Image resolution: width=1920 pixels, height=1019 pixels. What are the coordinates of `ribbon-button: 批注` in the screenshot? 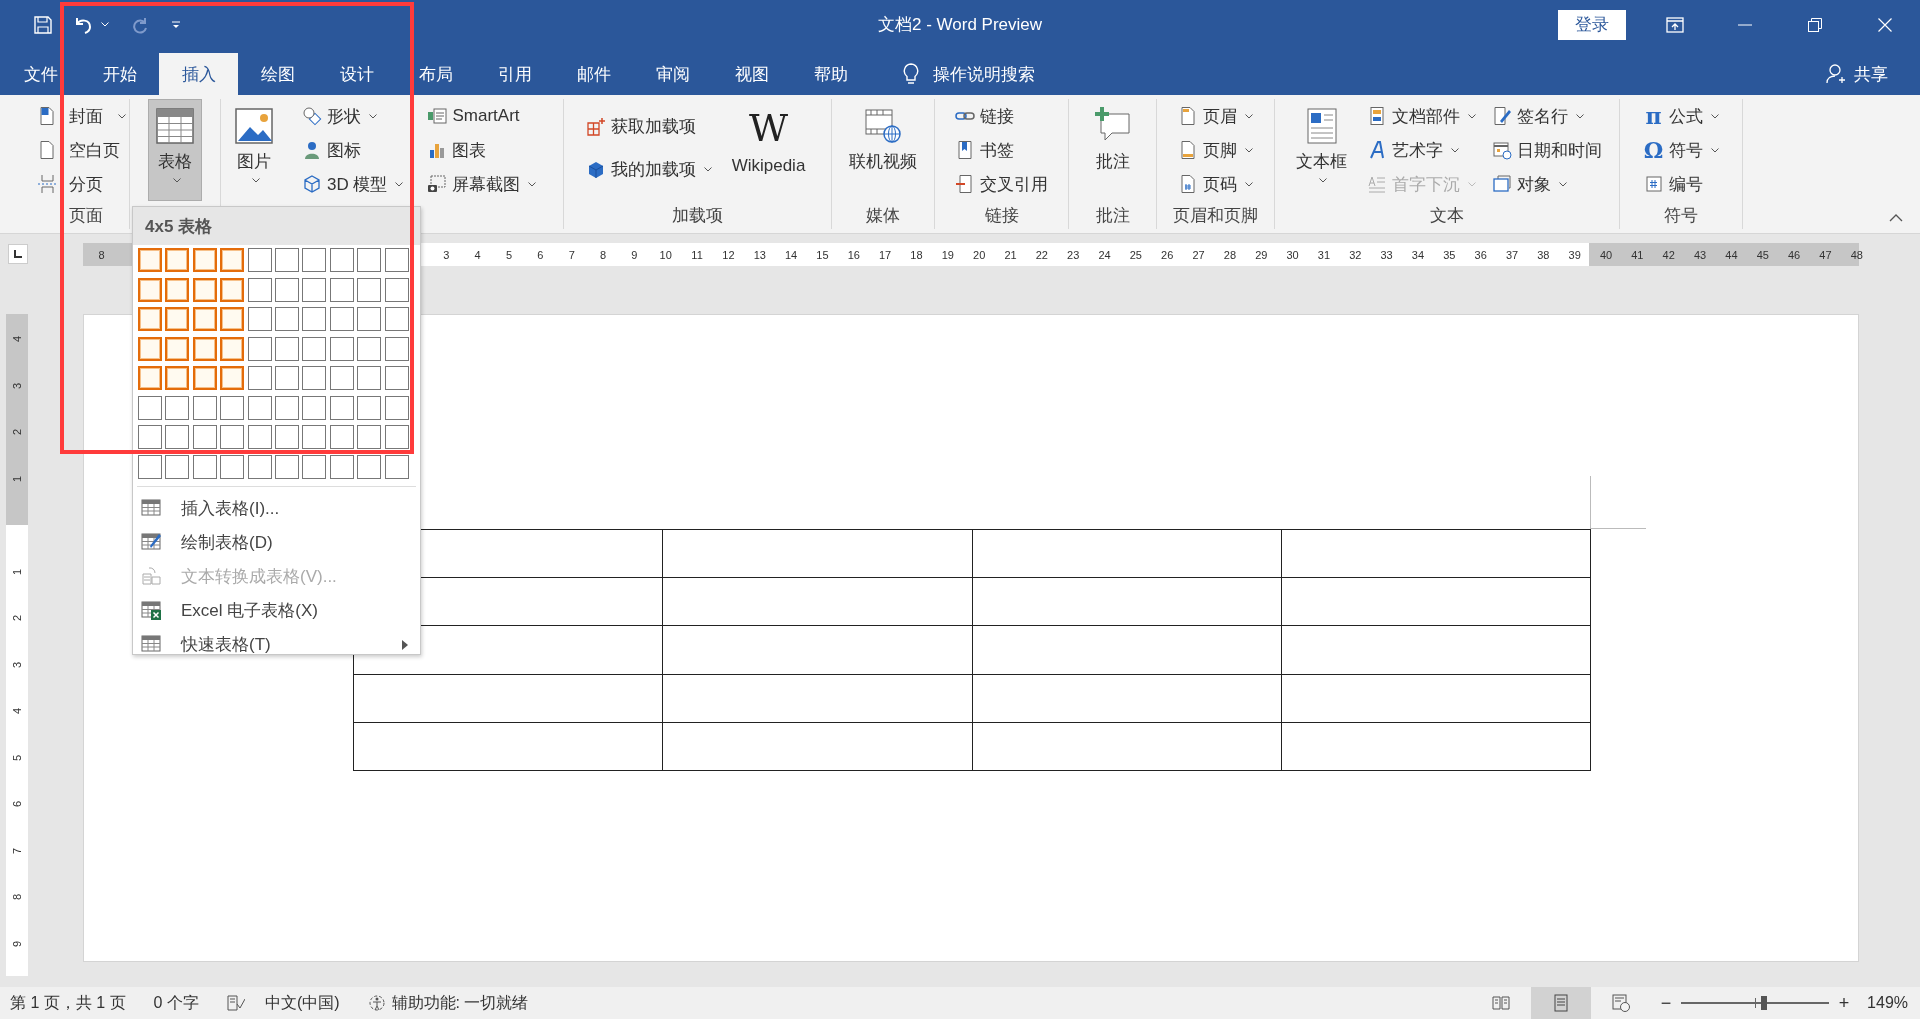 It's located at (1112, 150).